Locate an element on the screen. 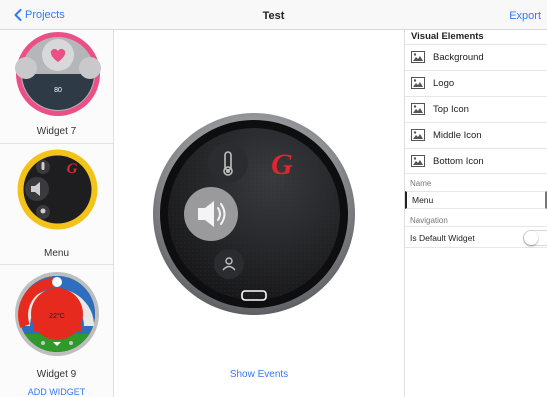 Image resolution: width=547 pixels, height=397 pixels. widget-item-widget-7: 80 Widget 7 is located at coordinates (56, 87).